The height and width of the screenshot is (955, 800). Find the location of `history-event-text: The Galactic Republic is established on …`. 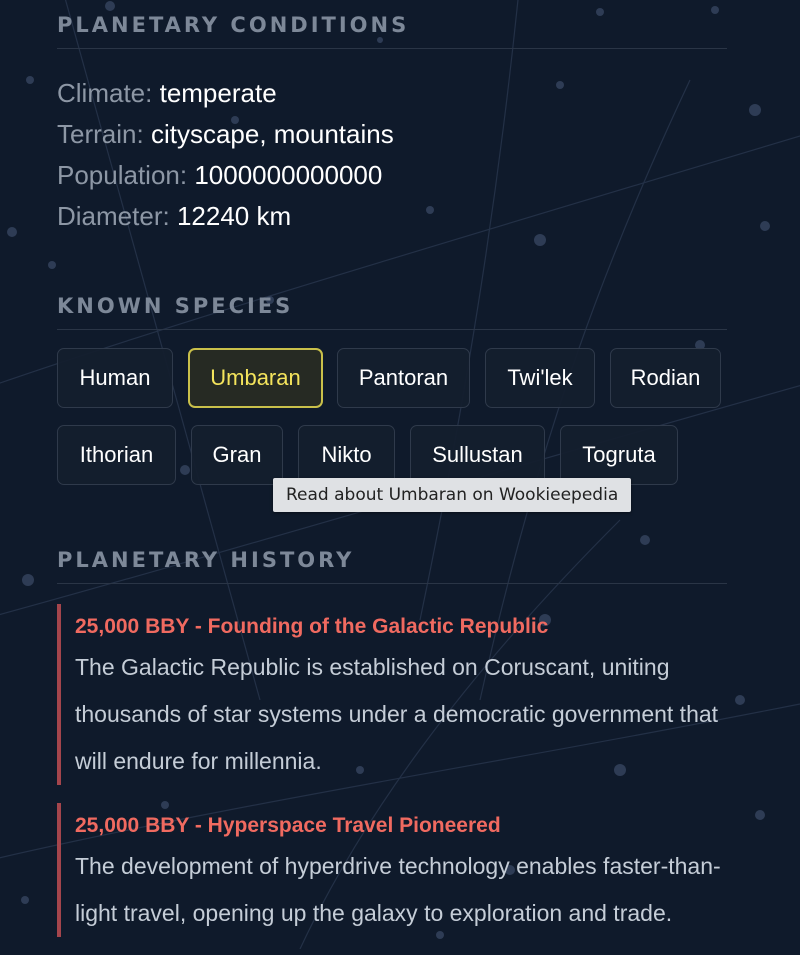

history-event-text: The Galactic Republic is established on … is located at coordinates (397, 714).